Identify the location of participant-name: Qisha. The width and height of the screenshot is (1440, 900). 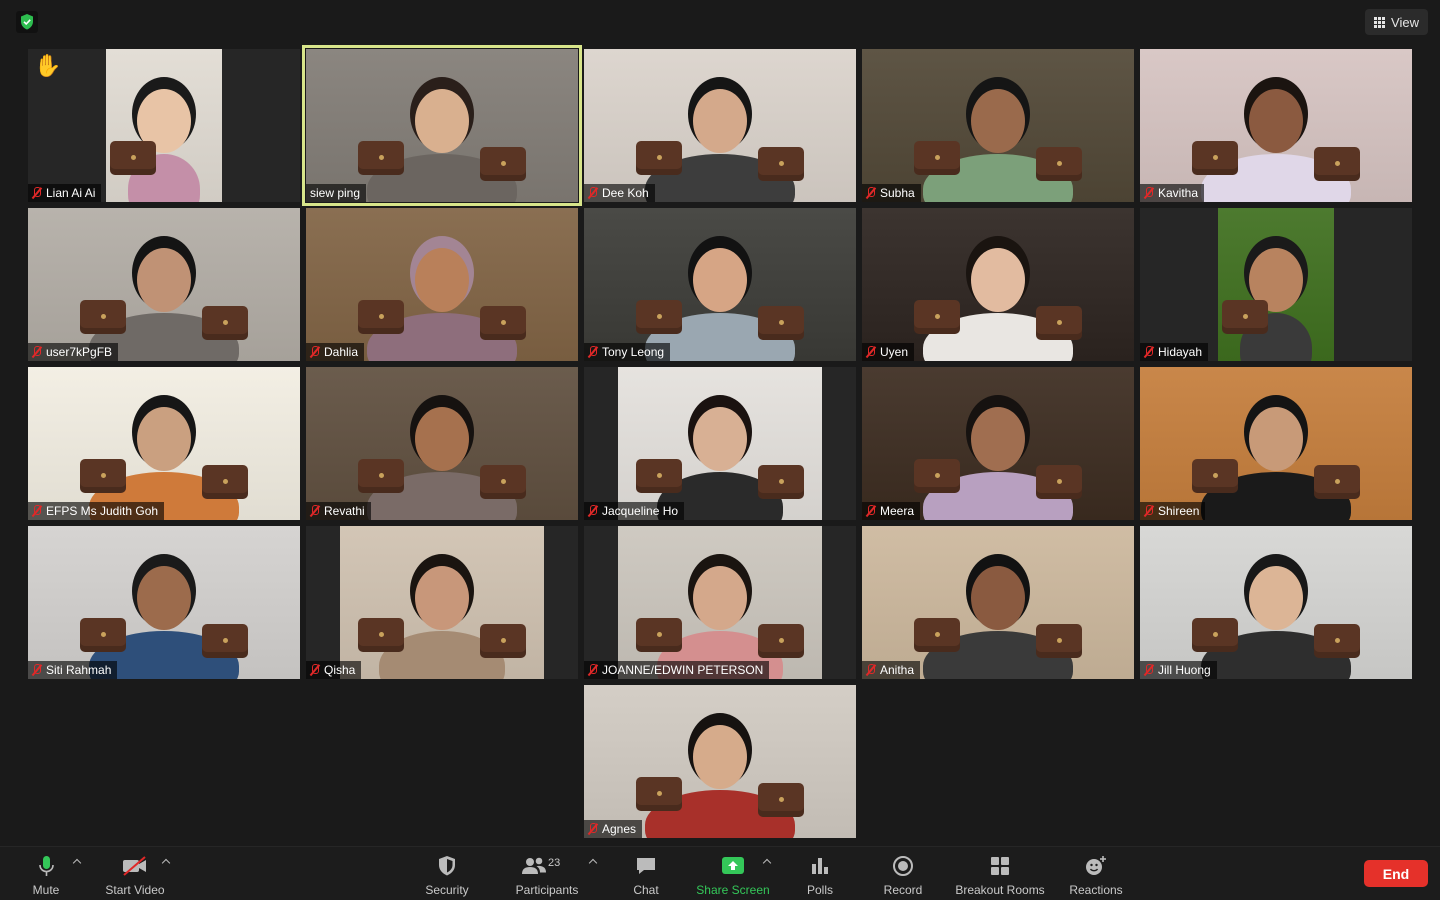
(340, 670).